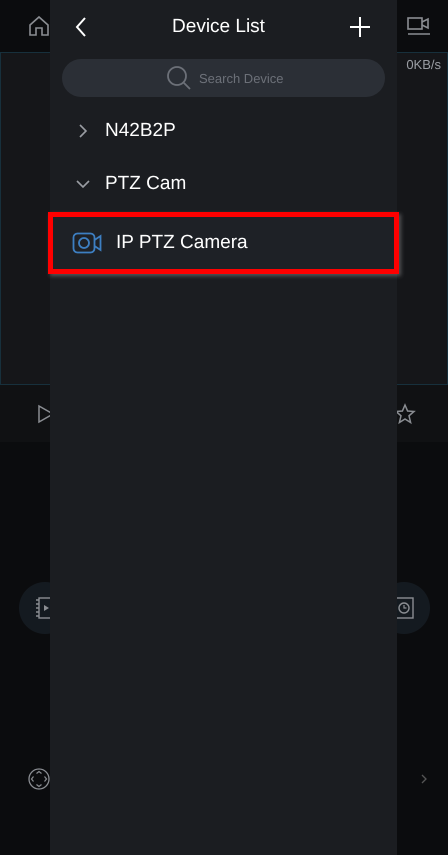  What do you see at coordinates (81, 27) in the screenshot?
I see `back-button` at bounding box center [81, 27].